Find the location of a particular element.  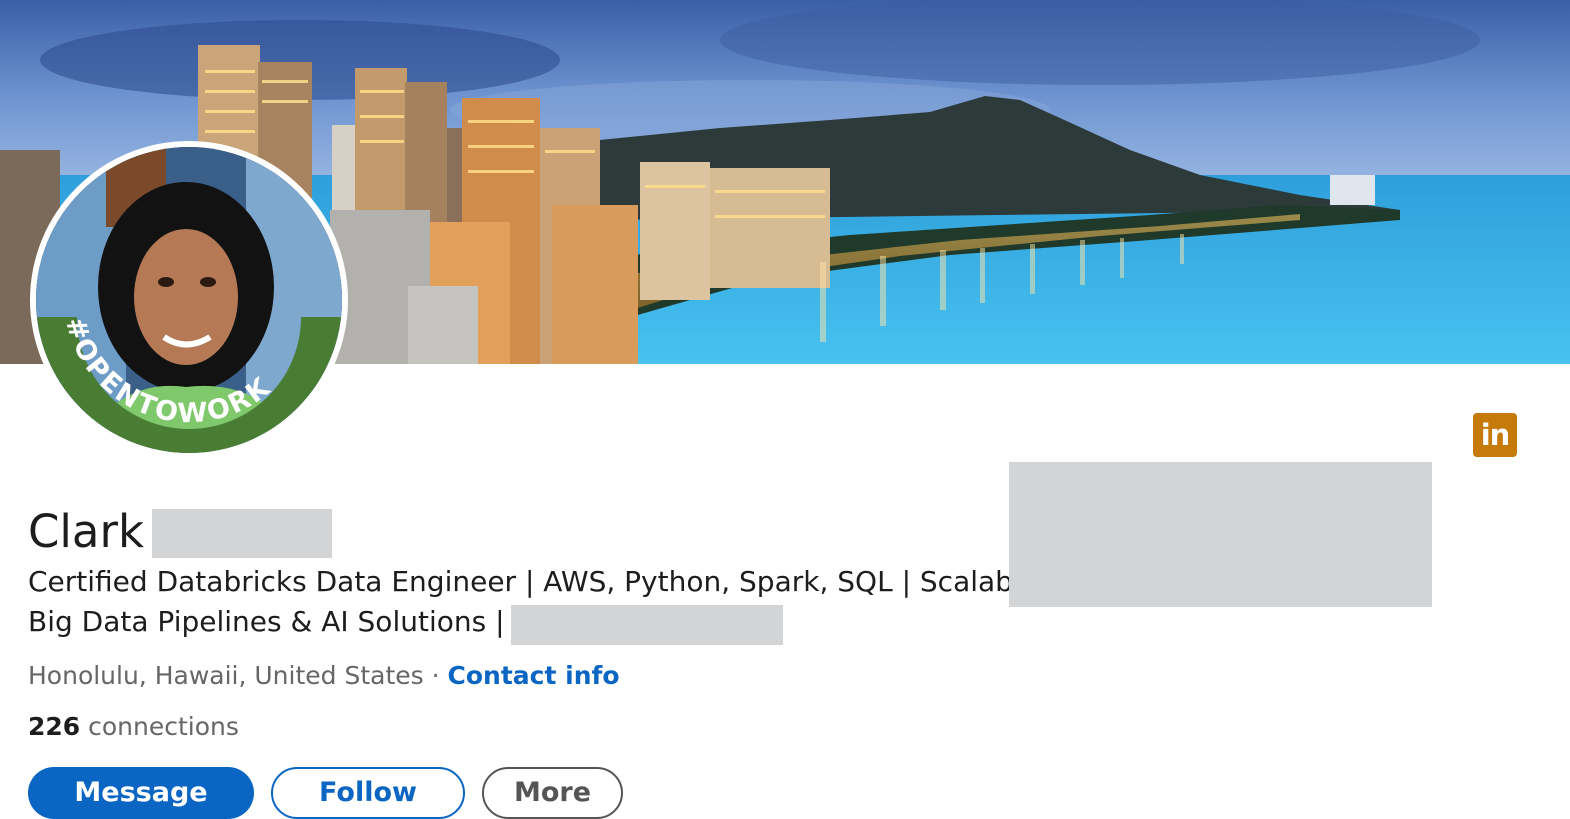

linkedin-icon: in is located at coordinates (1495, 435).